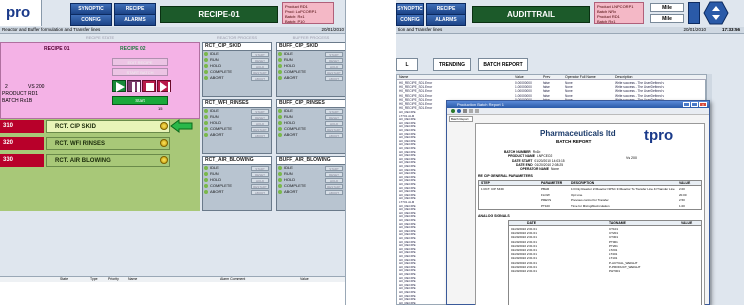  I want to click on process-panel-title: BUFF_AIR_BLOWING, so click(311, 161).